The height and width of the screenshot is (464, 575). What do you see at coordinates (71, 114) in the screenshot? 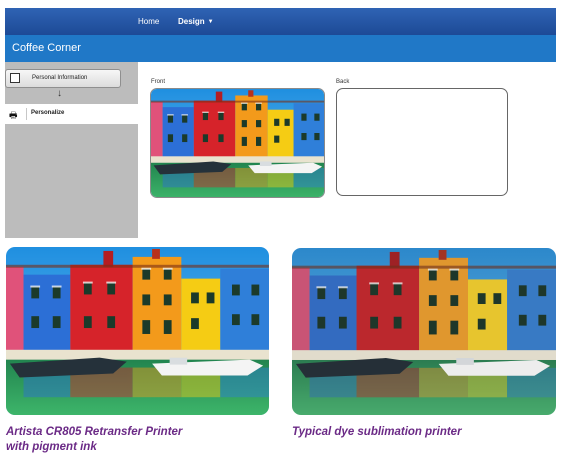
I see `step-personalize: 🖶 Personalize` at bounding box center [71, 114].